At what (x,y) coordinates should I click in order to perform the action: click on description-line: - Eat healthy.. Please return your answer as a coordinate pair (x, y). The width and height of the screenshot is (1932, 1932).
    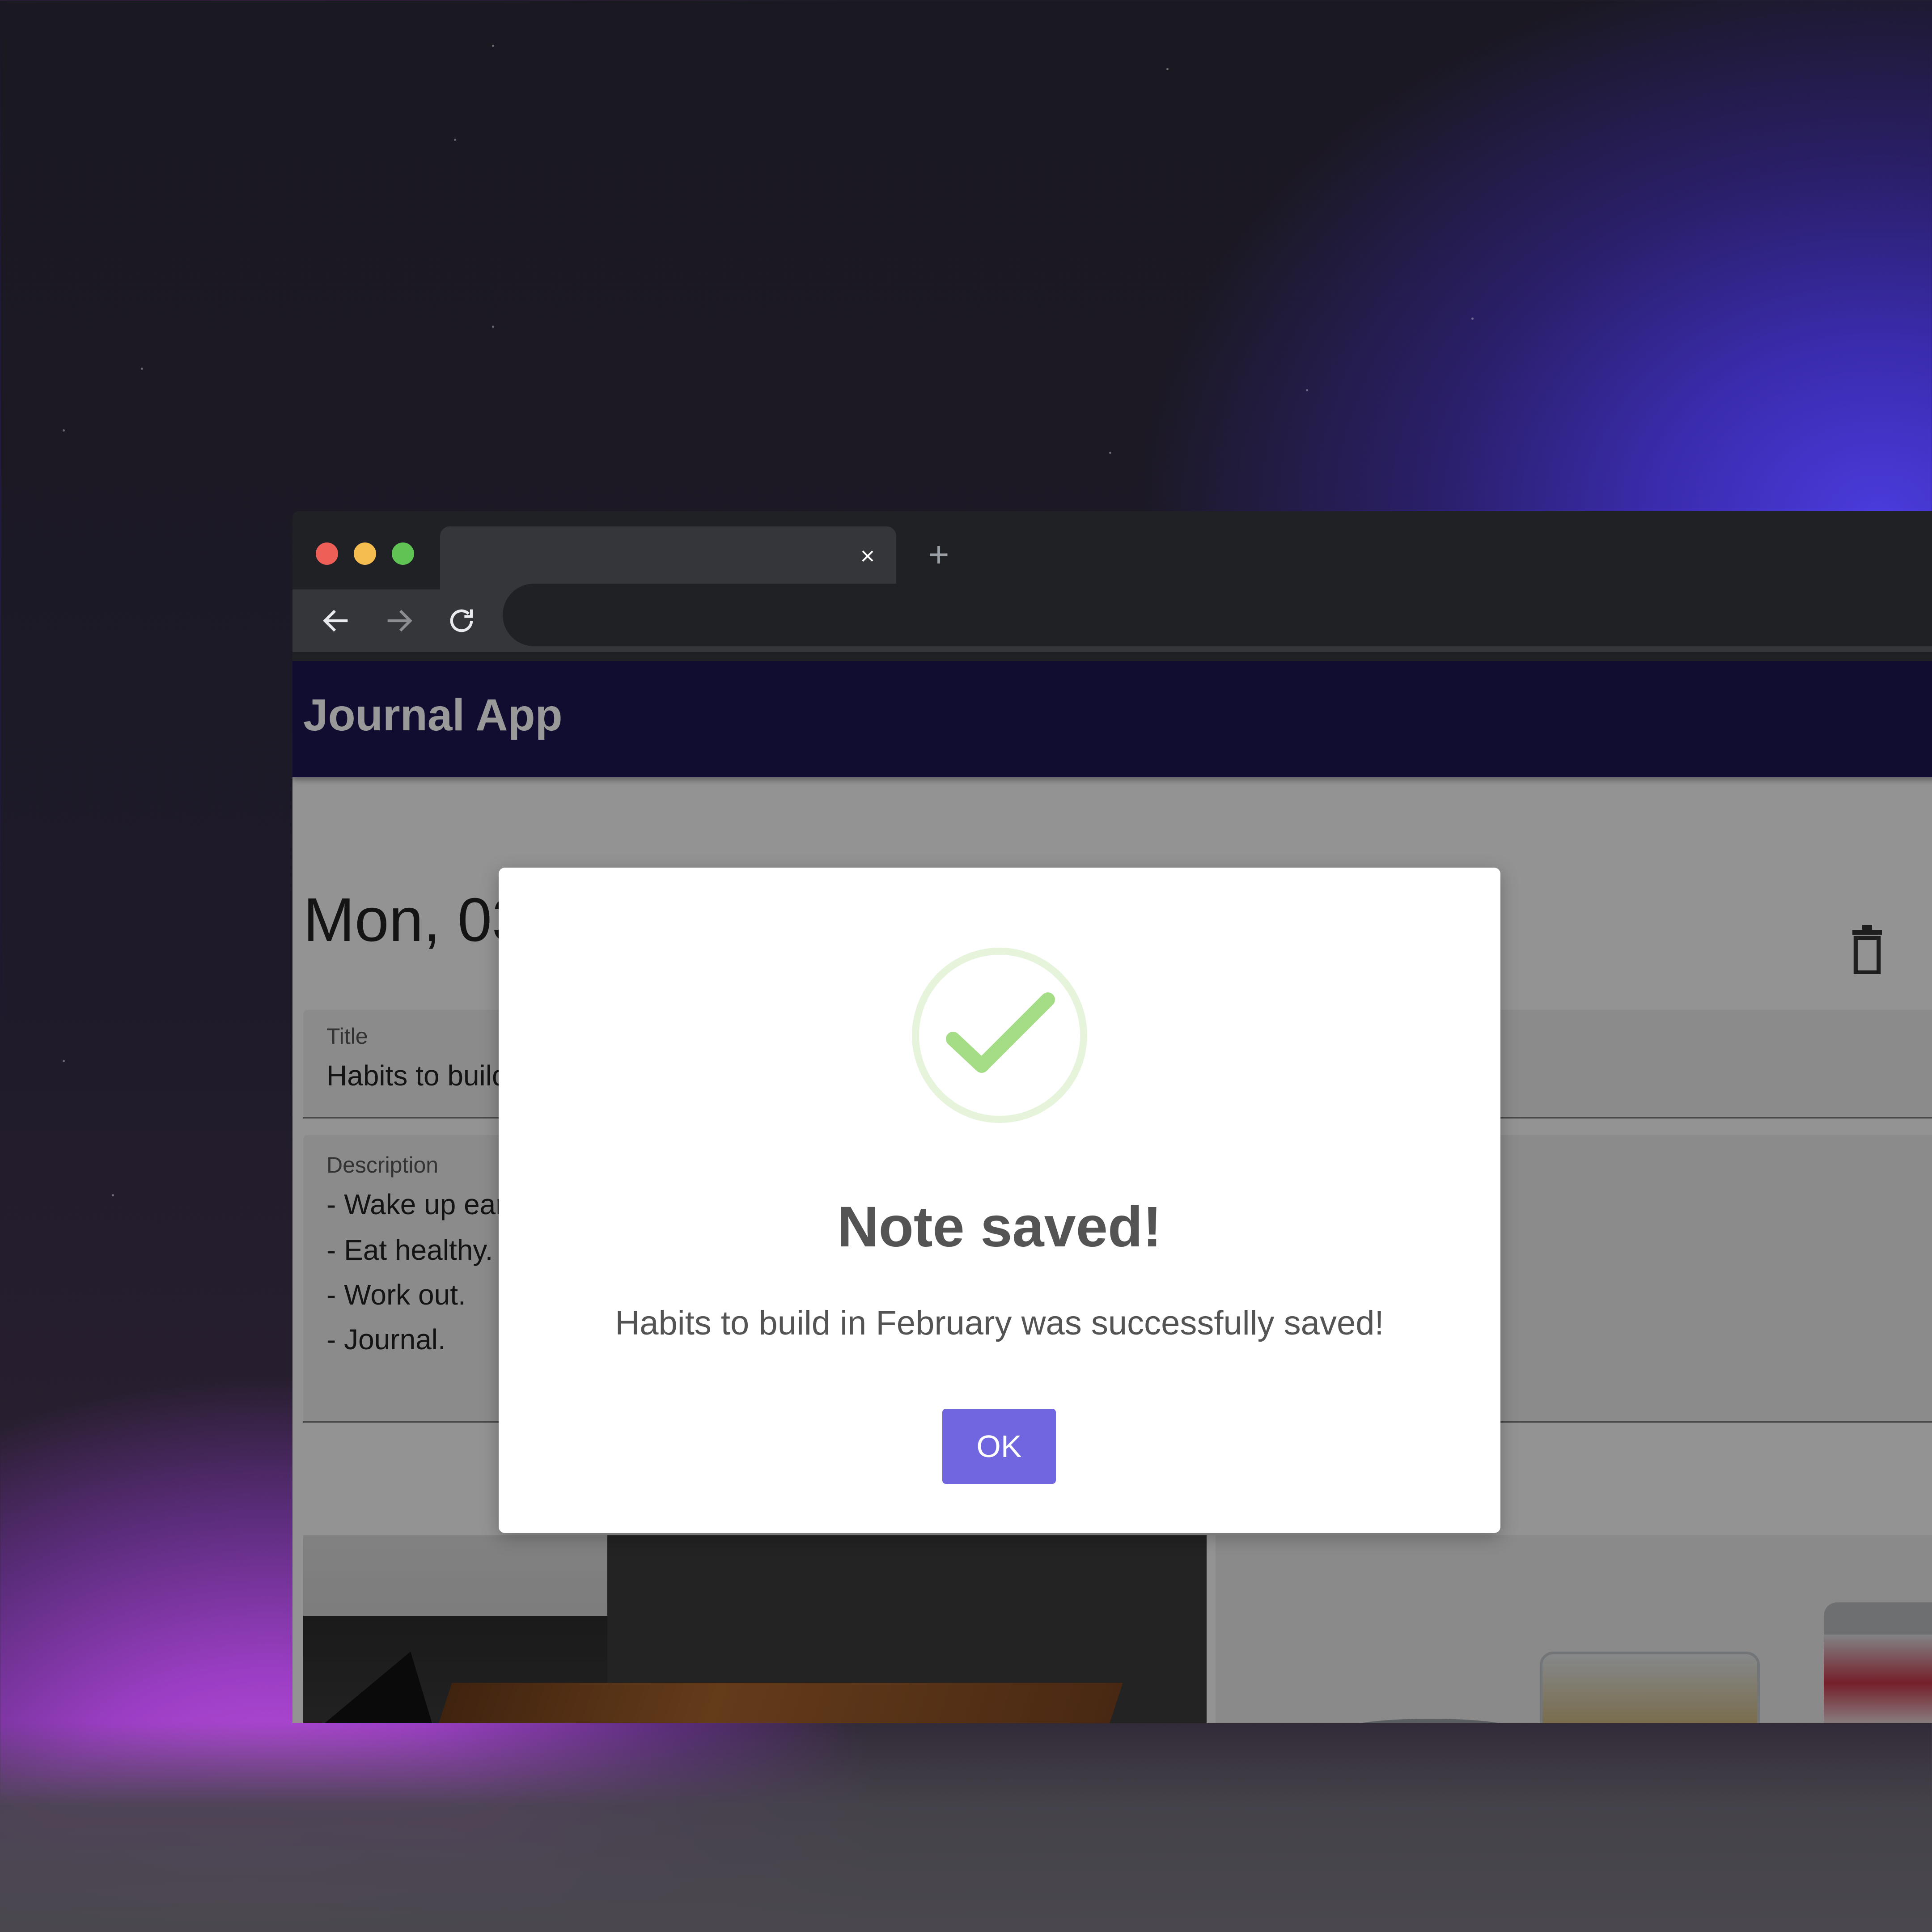
    Looking at the image, I should click on (409, 1250).